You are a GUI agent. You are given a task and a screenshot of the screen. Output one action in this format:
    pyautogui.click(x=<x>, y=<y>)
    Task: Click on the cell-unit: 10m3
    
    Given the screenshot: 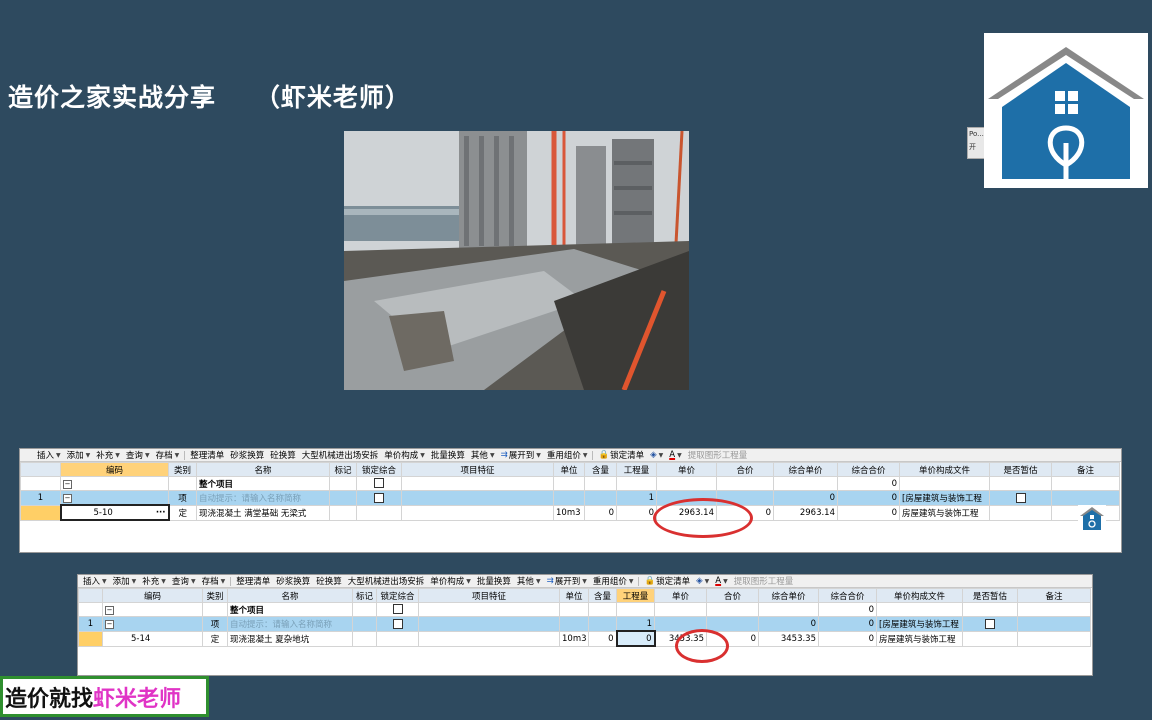 What is the action you would take?
    pyautogui.click(x=569, y=512)
    